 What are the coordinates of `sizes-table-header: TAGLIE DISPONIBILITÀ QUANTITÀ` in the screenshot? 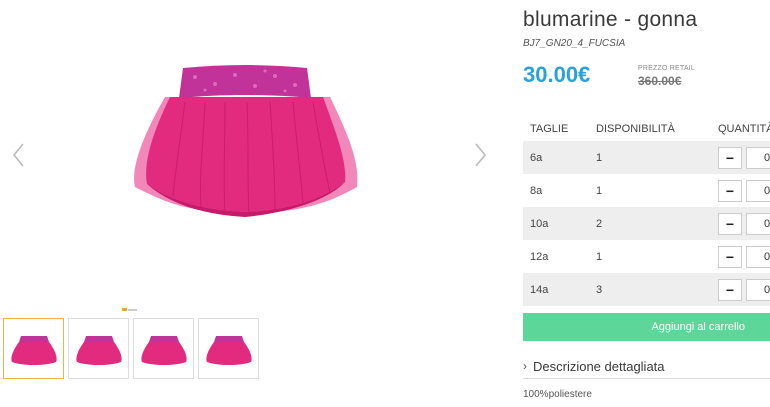 It's located at (646, 129).